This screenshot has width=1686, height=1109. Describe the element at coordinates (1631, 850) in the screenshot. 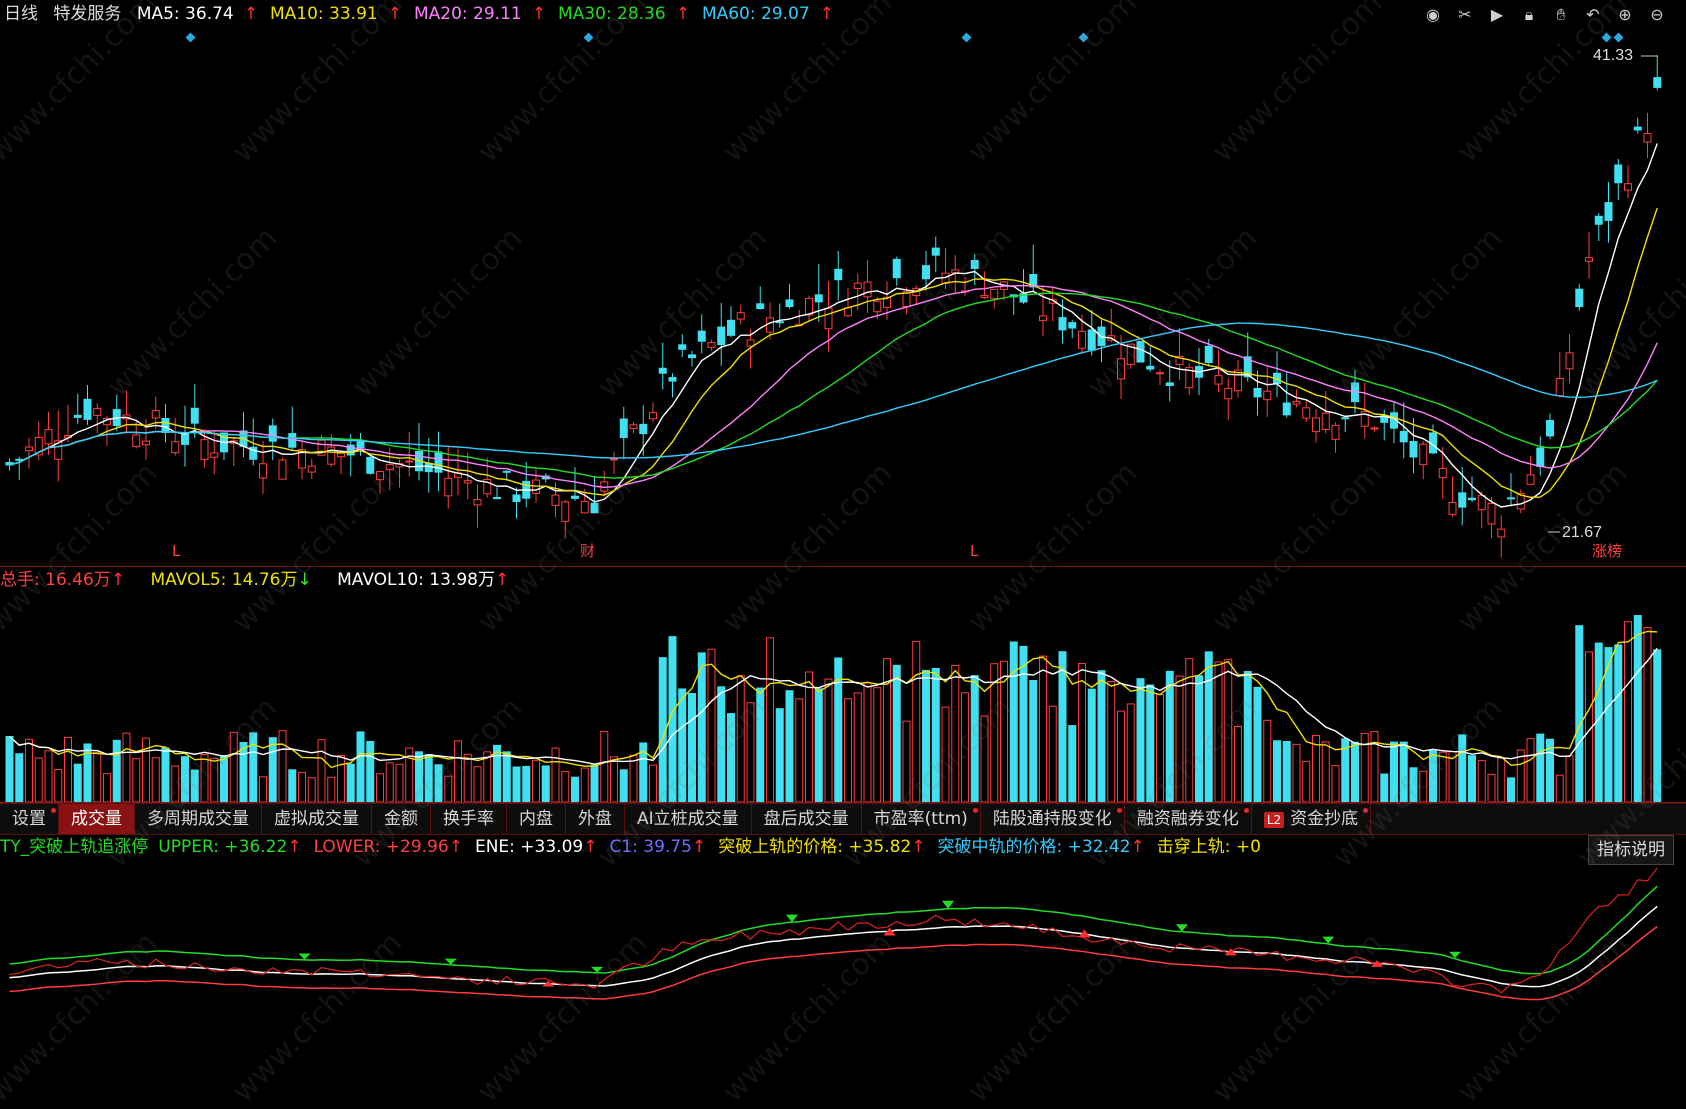

I see `indicator-explain-button: 指标说明` at that location.